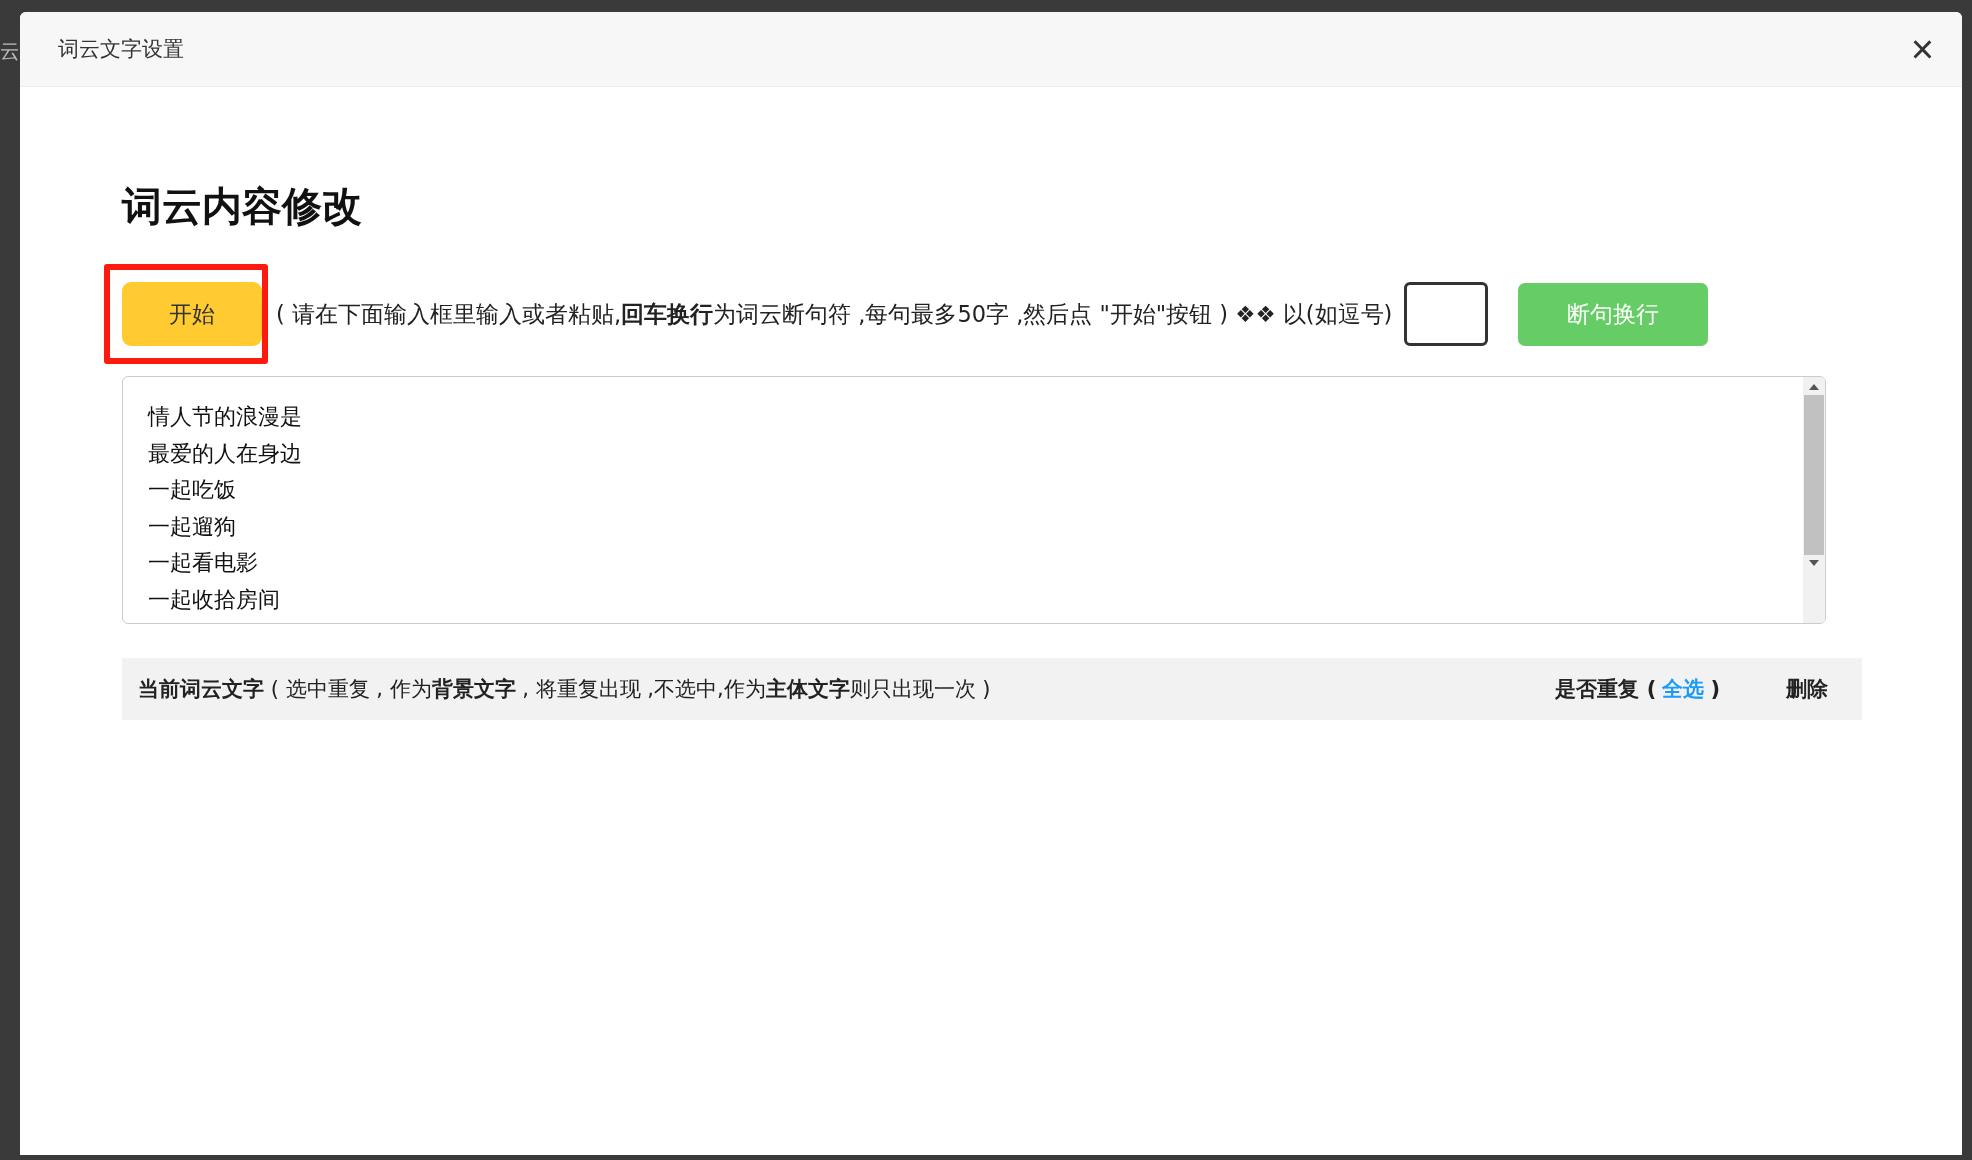 Image resolution: width=1972 pixels, height=1160 pixels. I want to click on repeat-label: 是否重复 (, so click(1606, 689).